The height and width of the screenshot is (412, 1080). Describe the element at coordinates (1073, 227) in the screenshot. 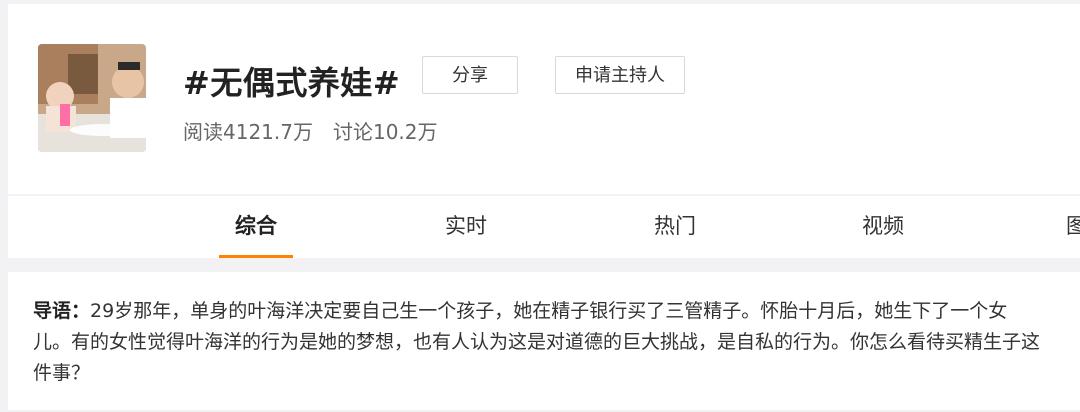

I see `tab-images: 图` at that location.